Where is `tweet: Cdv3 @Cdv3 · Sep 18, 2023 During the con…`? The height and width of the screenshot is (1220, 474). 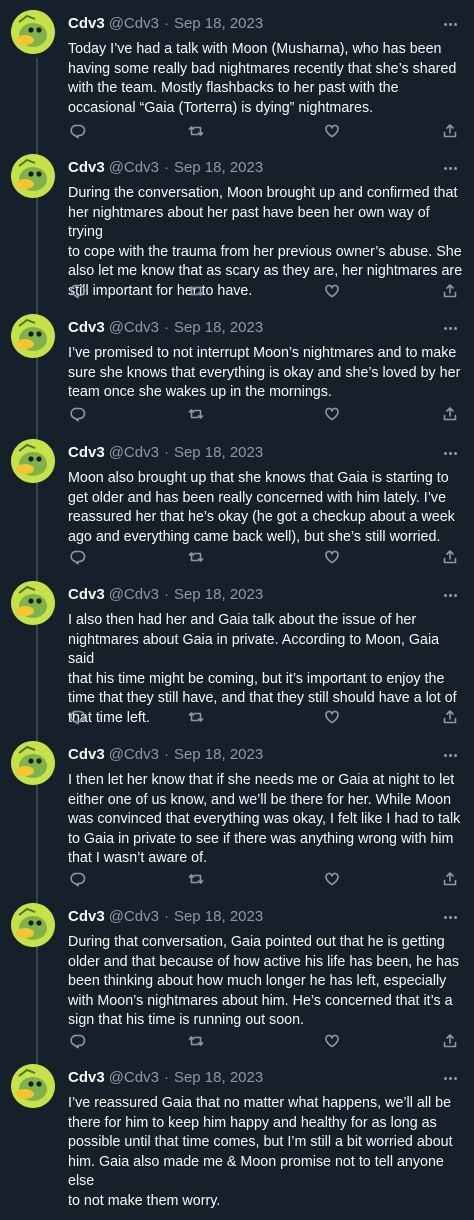 tweet: Cdv3 @Cdv3 · Sep 18, 2023 During the con… is located at coordinates (237, 231).